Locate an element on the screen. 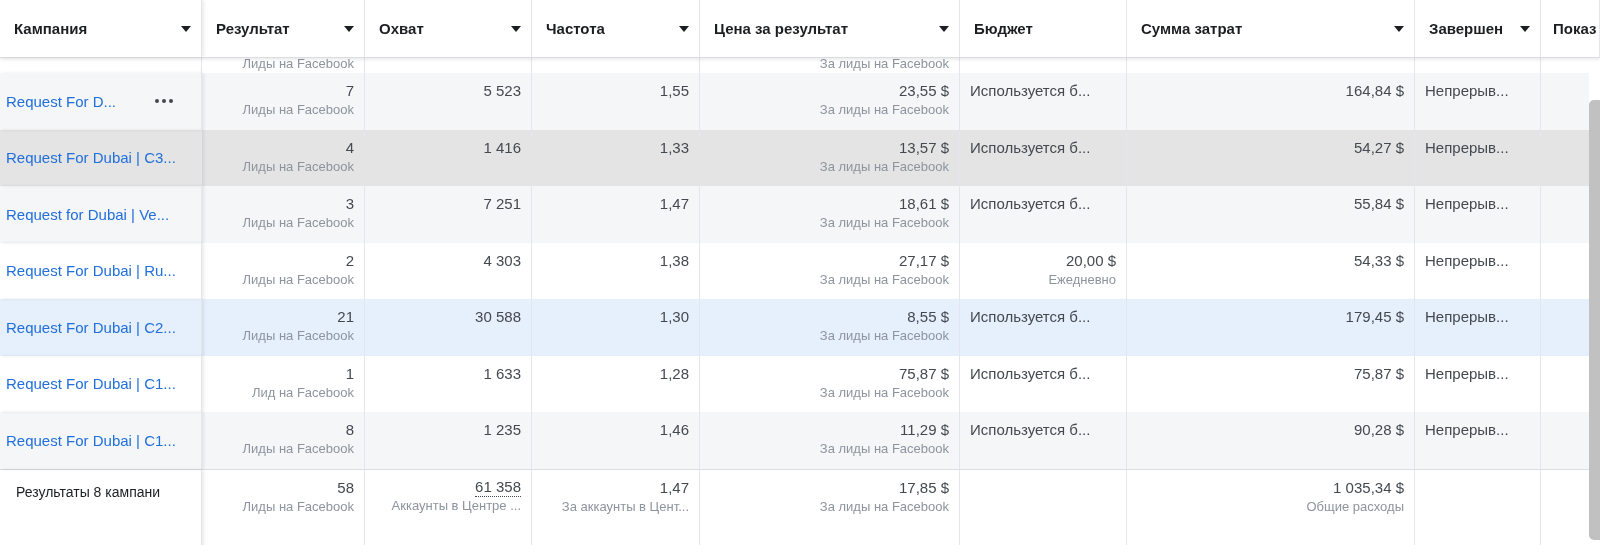 The width and height of the screenshot is (1600, 545). cell-value: 21 is located at coordinates (345, 317).